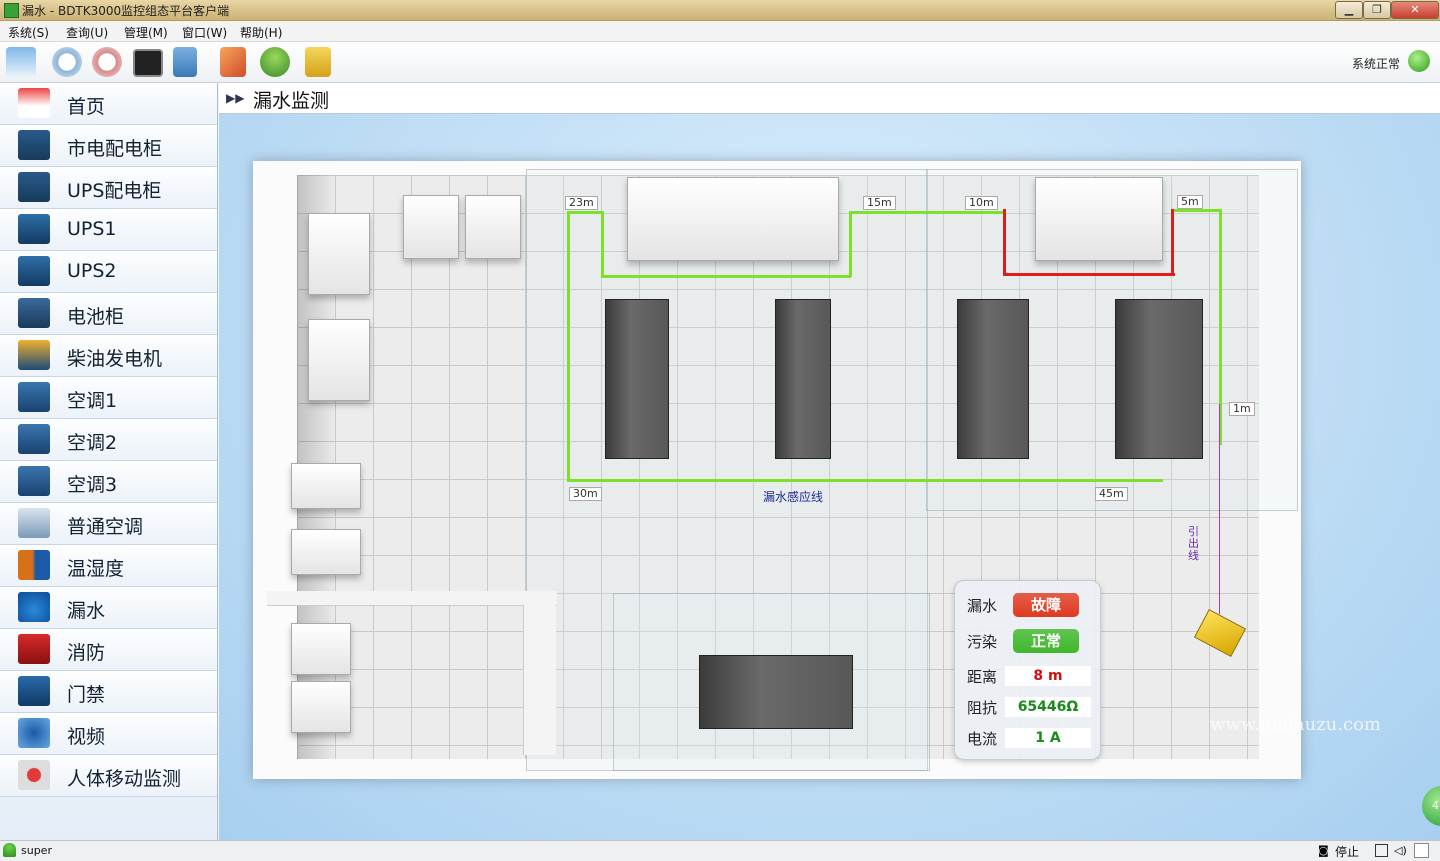 The height and width of the screenshot is (861, 1440). Describe the element at coordinates (108, 188) in the screenshot. I see `sidebar-item-2: UPS配电柜` at that location.